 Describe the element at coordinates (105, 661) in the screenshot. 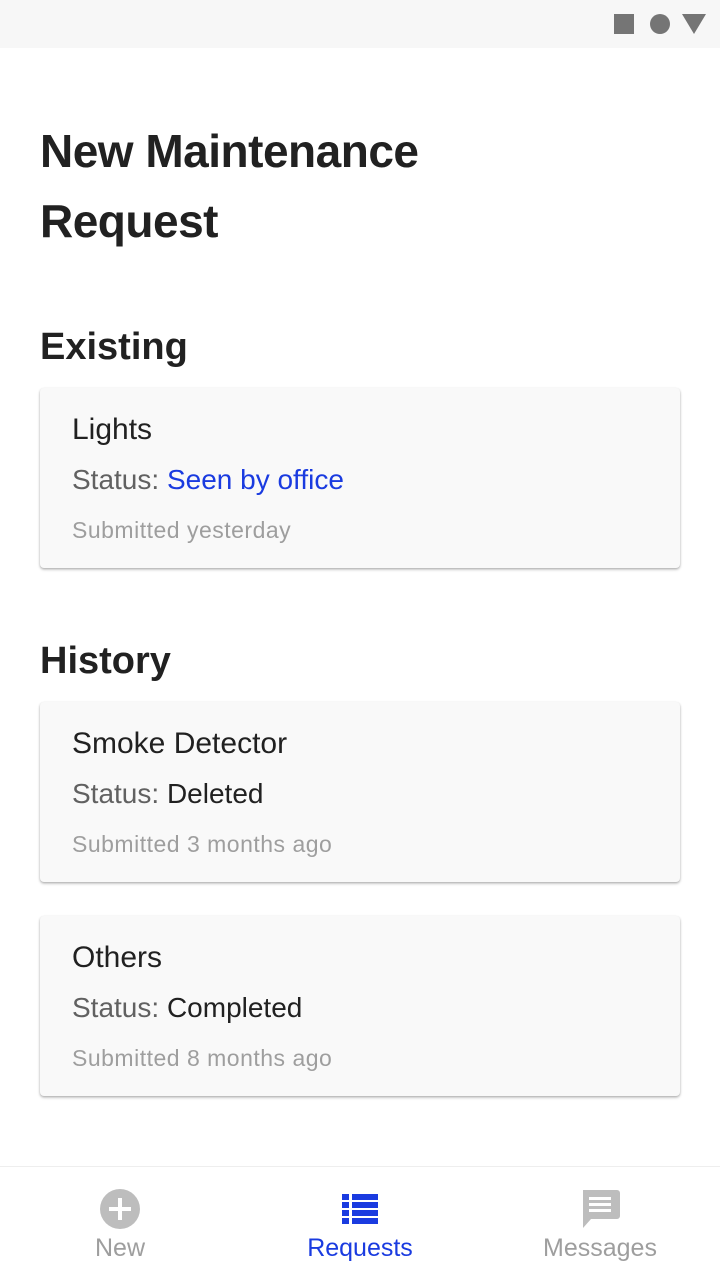

I see `history-heading: History` at that location.